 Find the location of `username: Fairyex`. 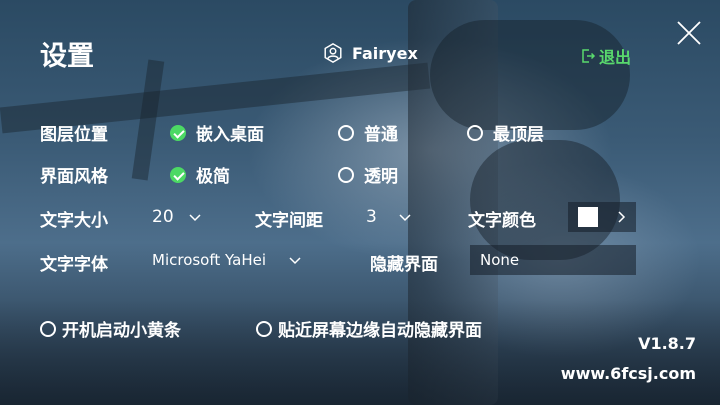

username: Fairyex is located at coordinates (385, 53).